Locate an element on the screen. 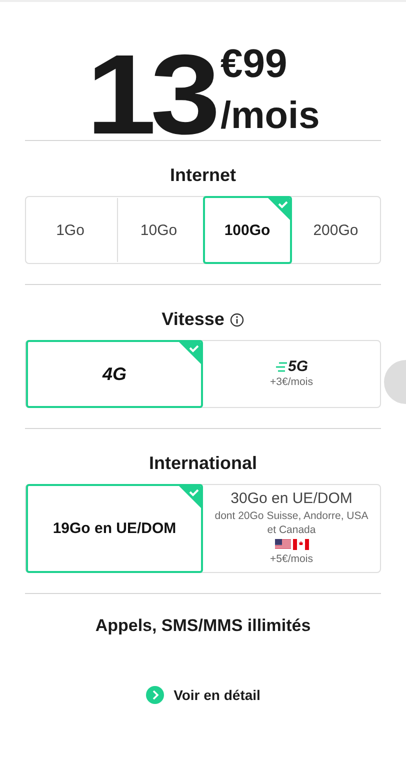  chevron-icon is located at coordinates (155, 695).